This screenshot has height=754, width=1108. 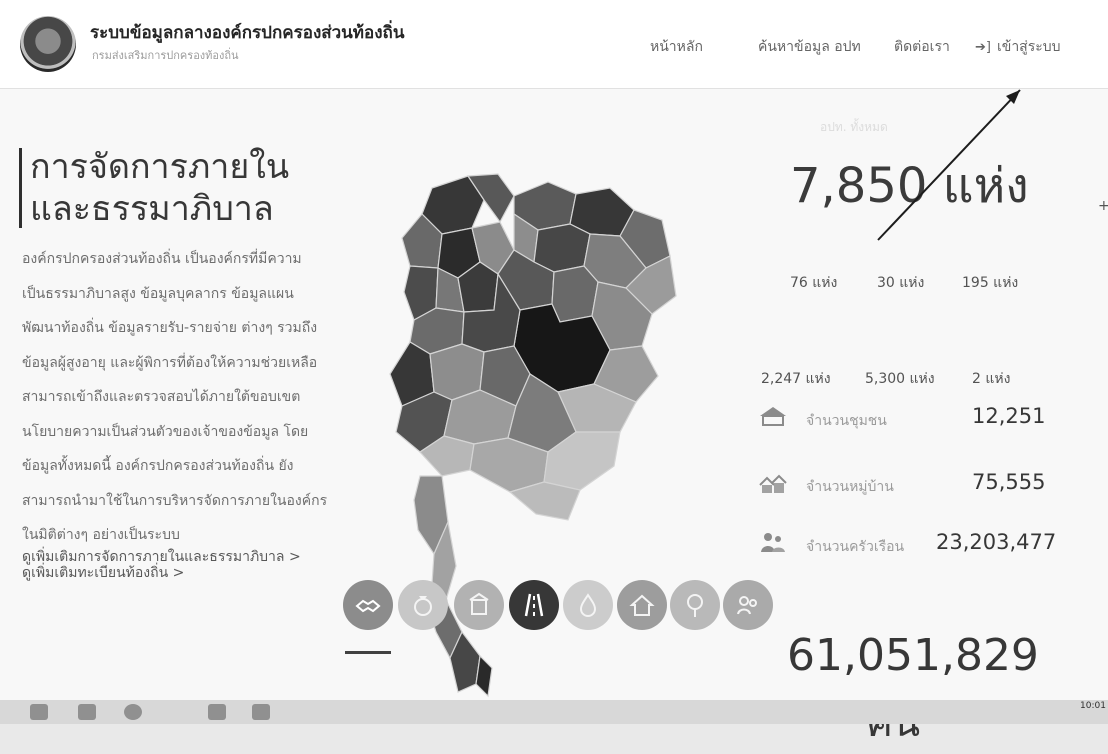 I want to click on category-water-button, so click(x=588, y=605).